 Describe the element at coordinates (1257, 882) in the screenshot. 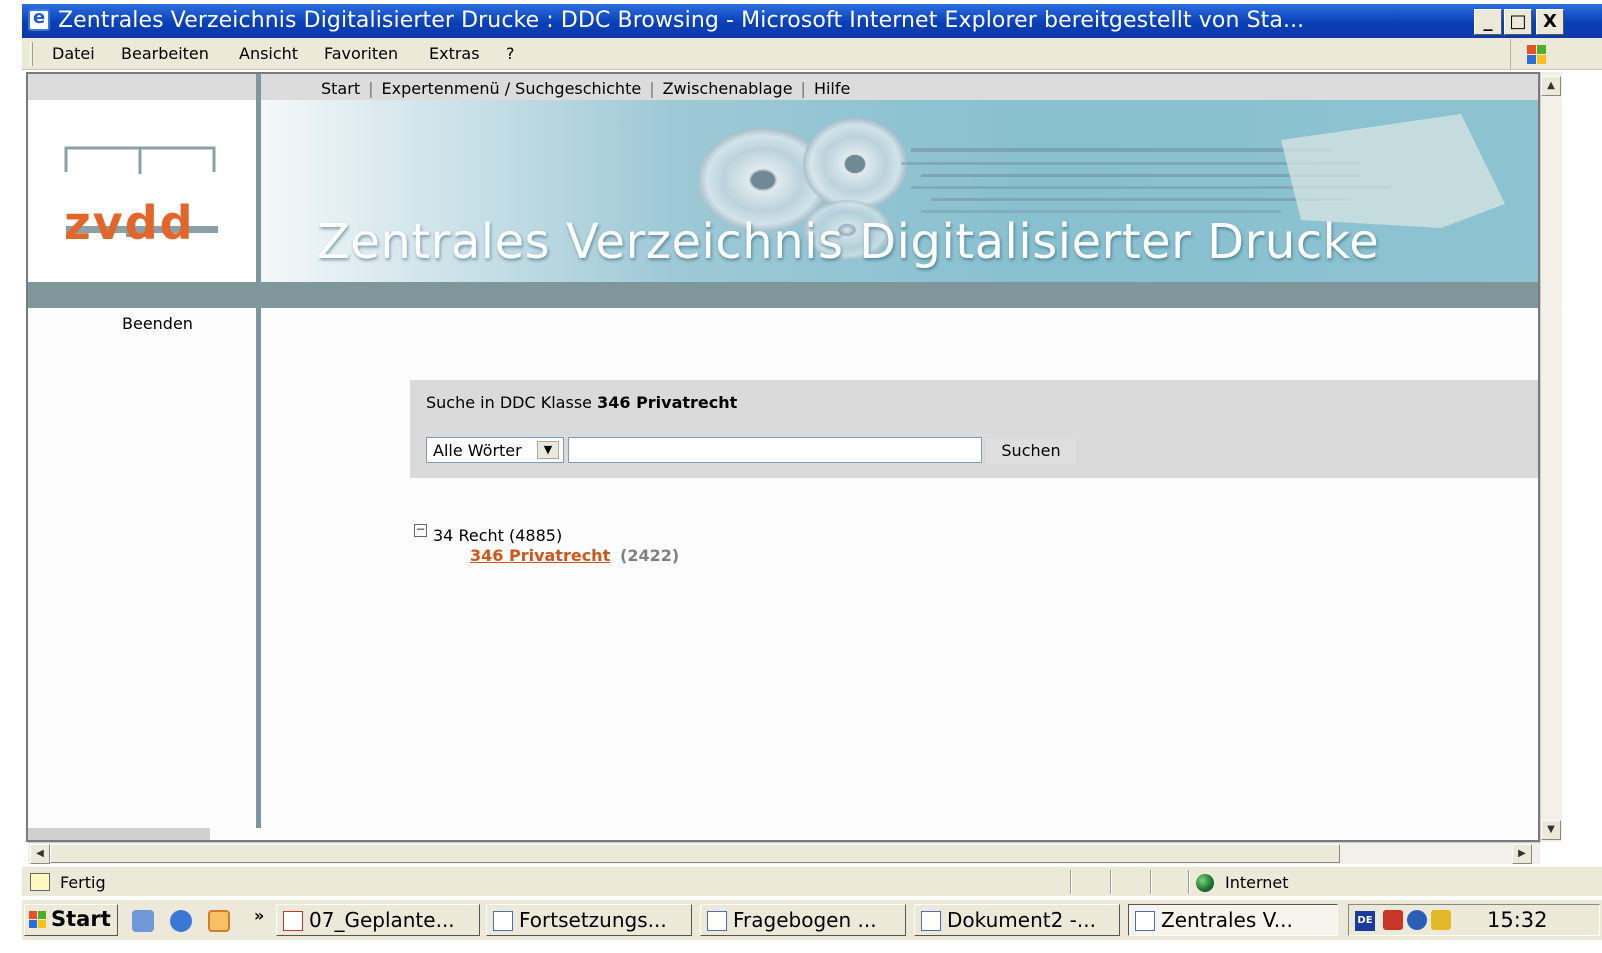

I see `security-zone: Internet` at that location.